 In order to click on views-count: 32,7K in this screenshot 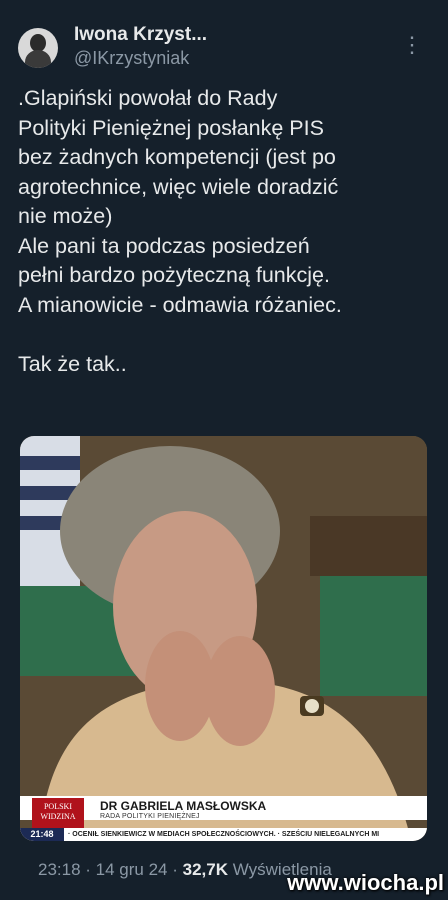, I will do `click(205, 869)`.